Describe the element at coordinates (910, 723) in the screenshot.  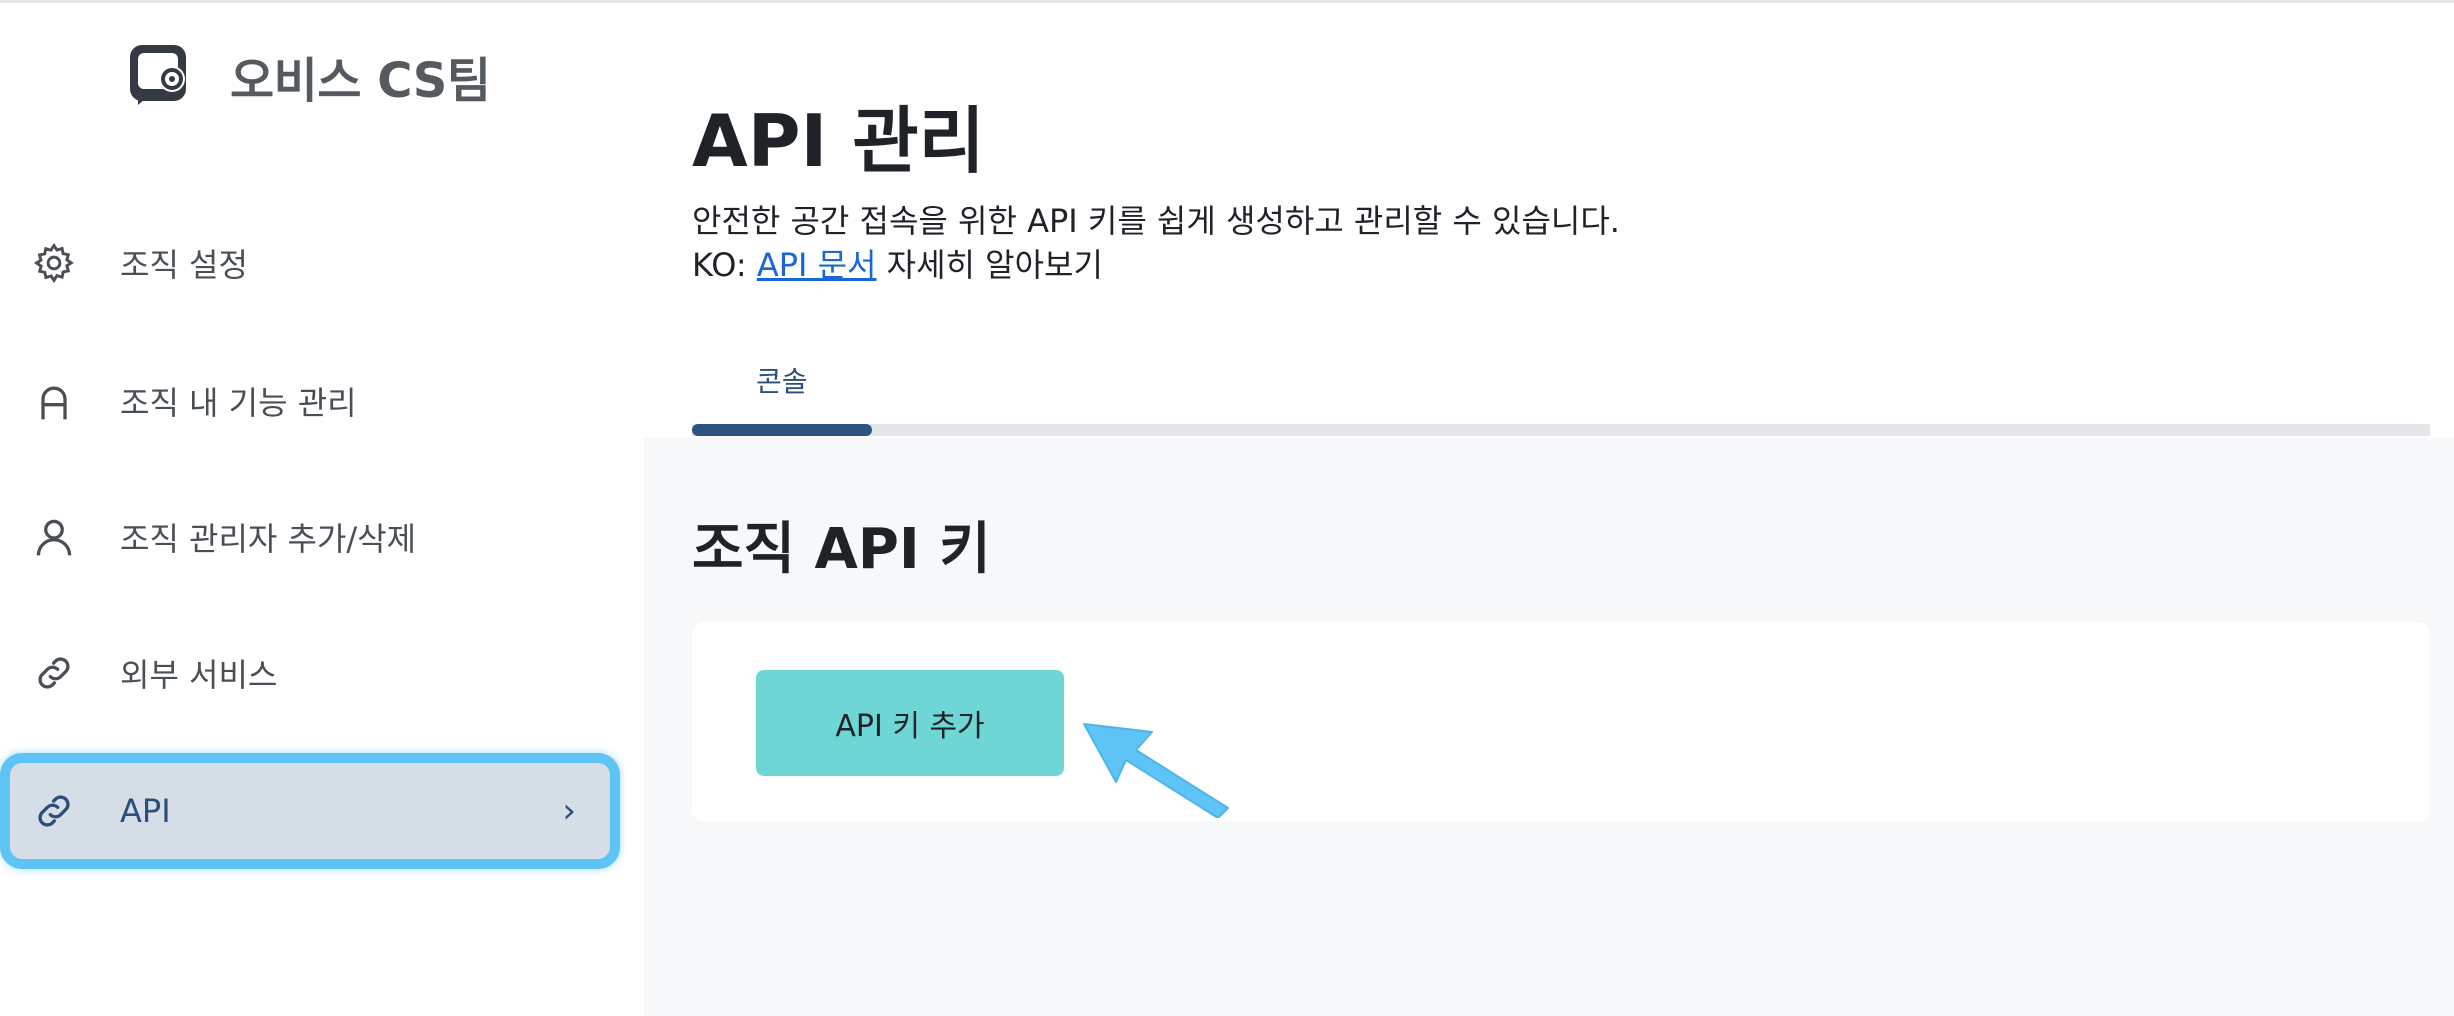
I see `add-api-key-button: API 키 추가` at that location.